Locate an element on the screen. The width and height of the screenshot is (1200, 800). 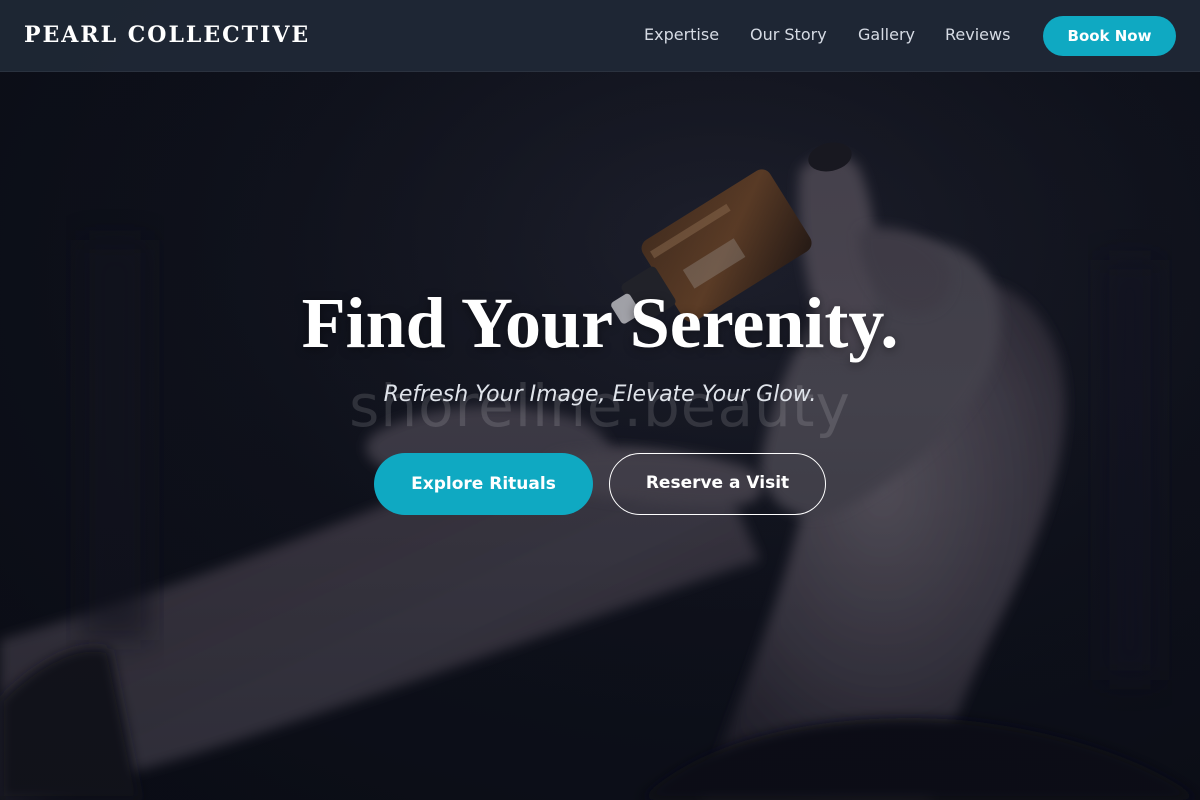
nav-link-our-story: Our Story is located at coordinates (788, 34).